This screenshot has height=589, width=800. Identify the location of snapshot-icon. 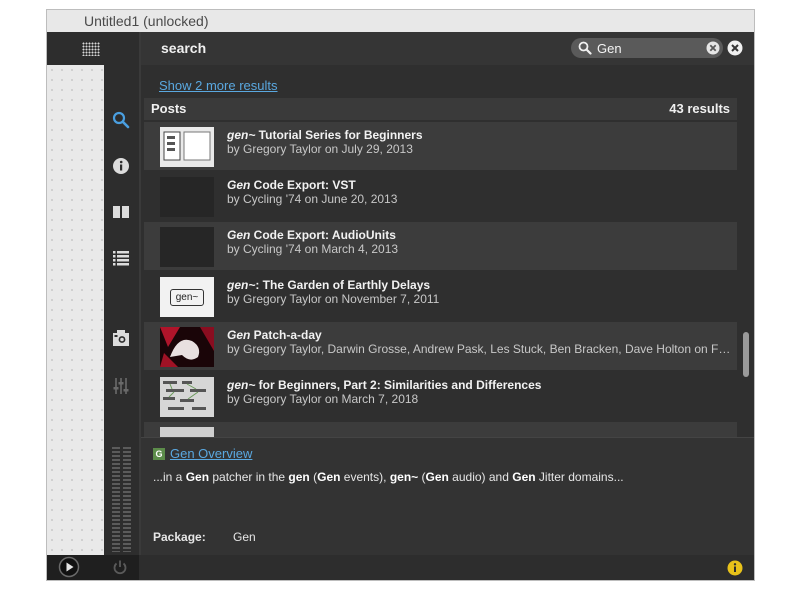
(121, 338).